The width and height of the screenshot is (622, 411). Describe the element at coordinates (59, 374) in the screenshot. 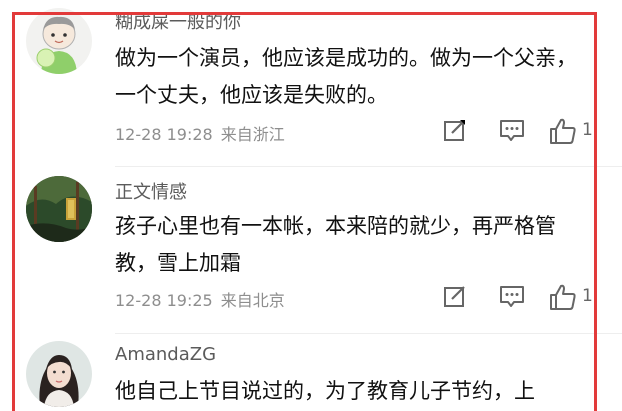

I see `woman-photo-avatar-icon` at that location.